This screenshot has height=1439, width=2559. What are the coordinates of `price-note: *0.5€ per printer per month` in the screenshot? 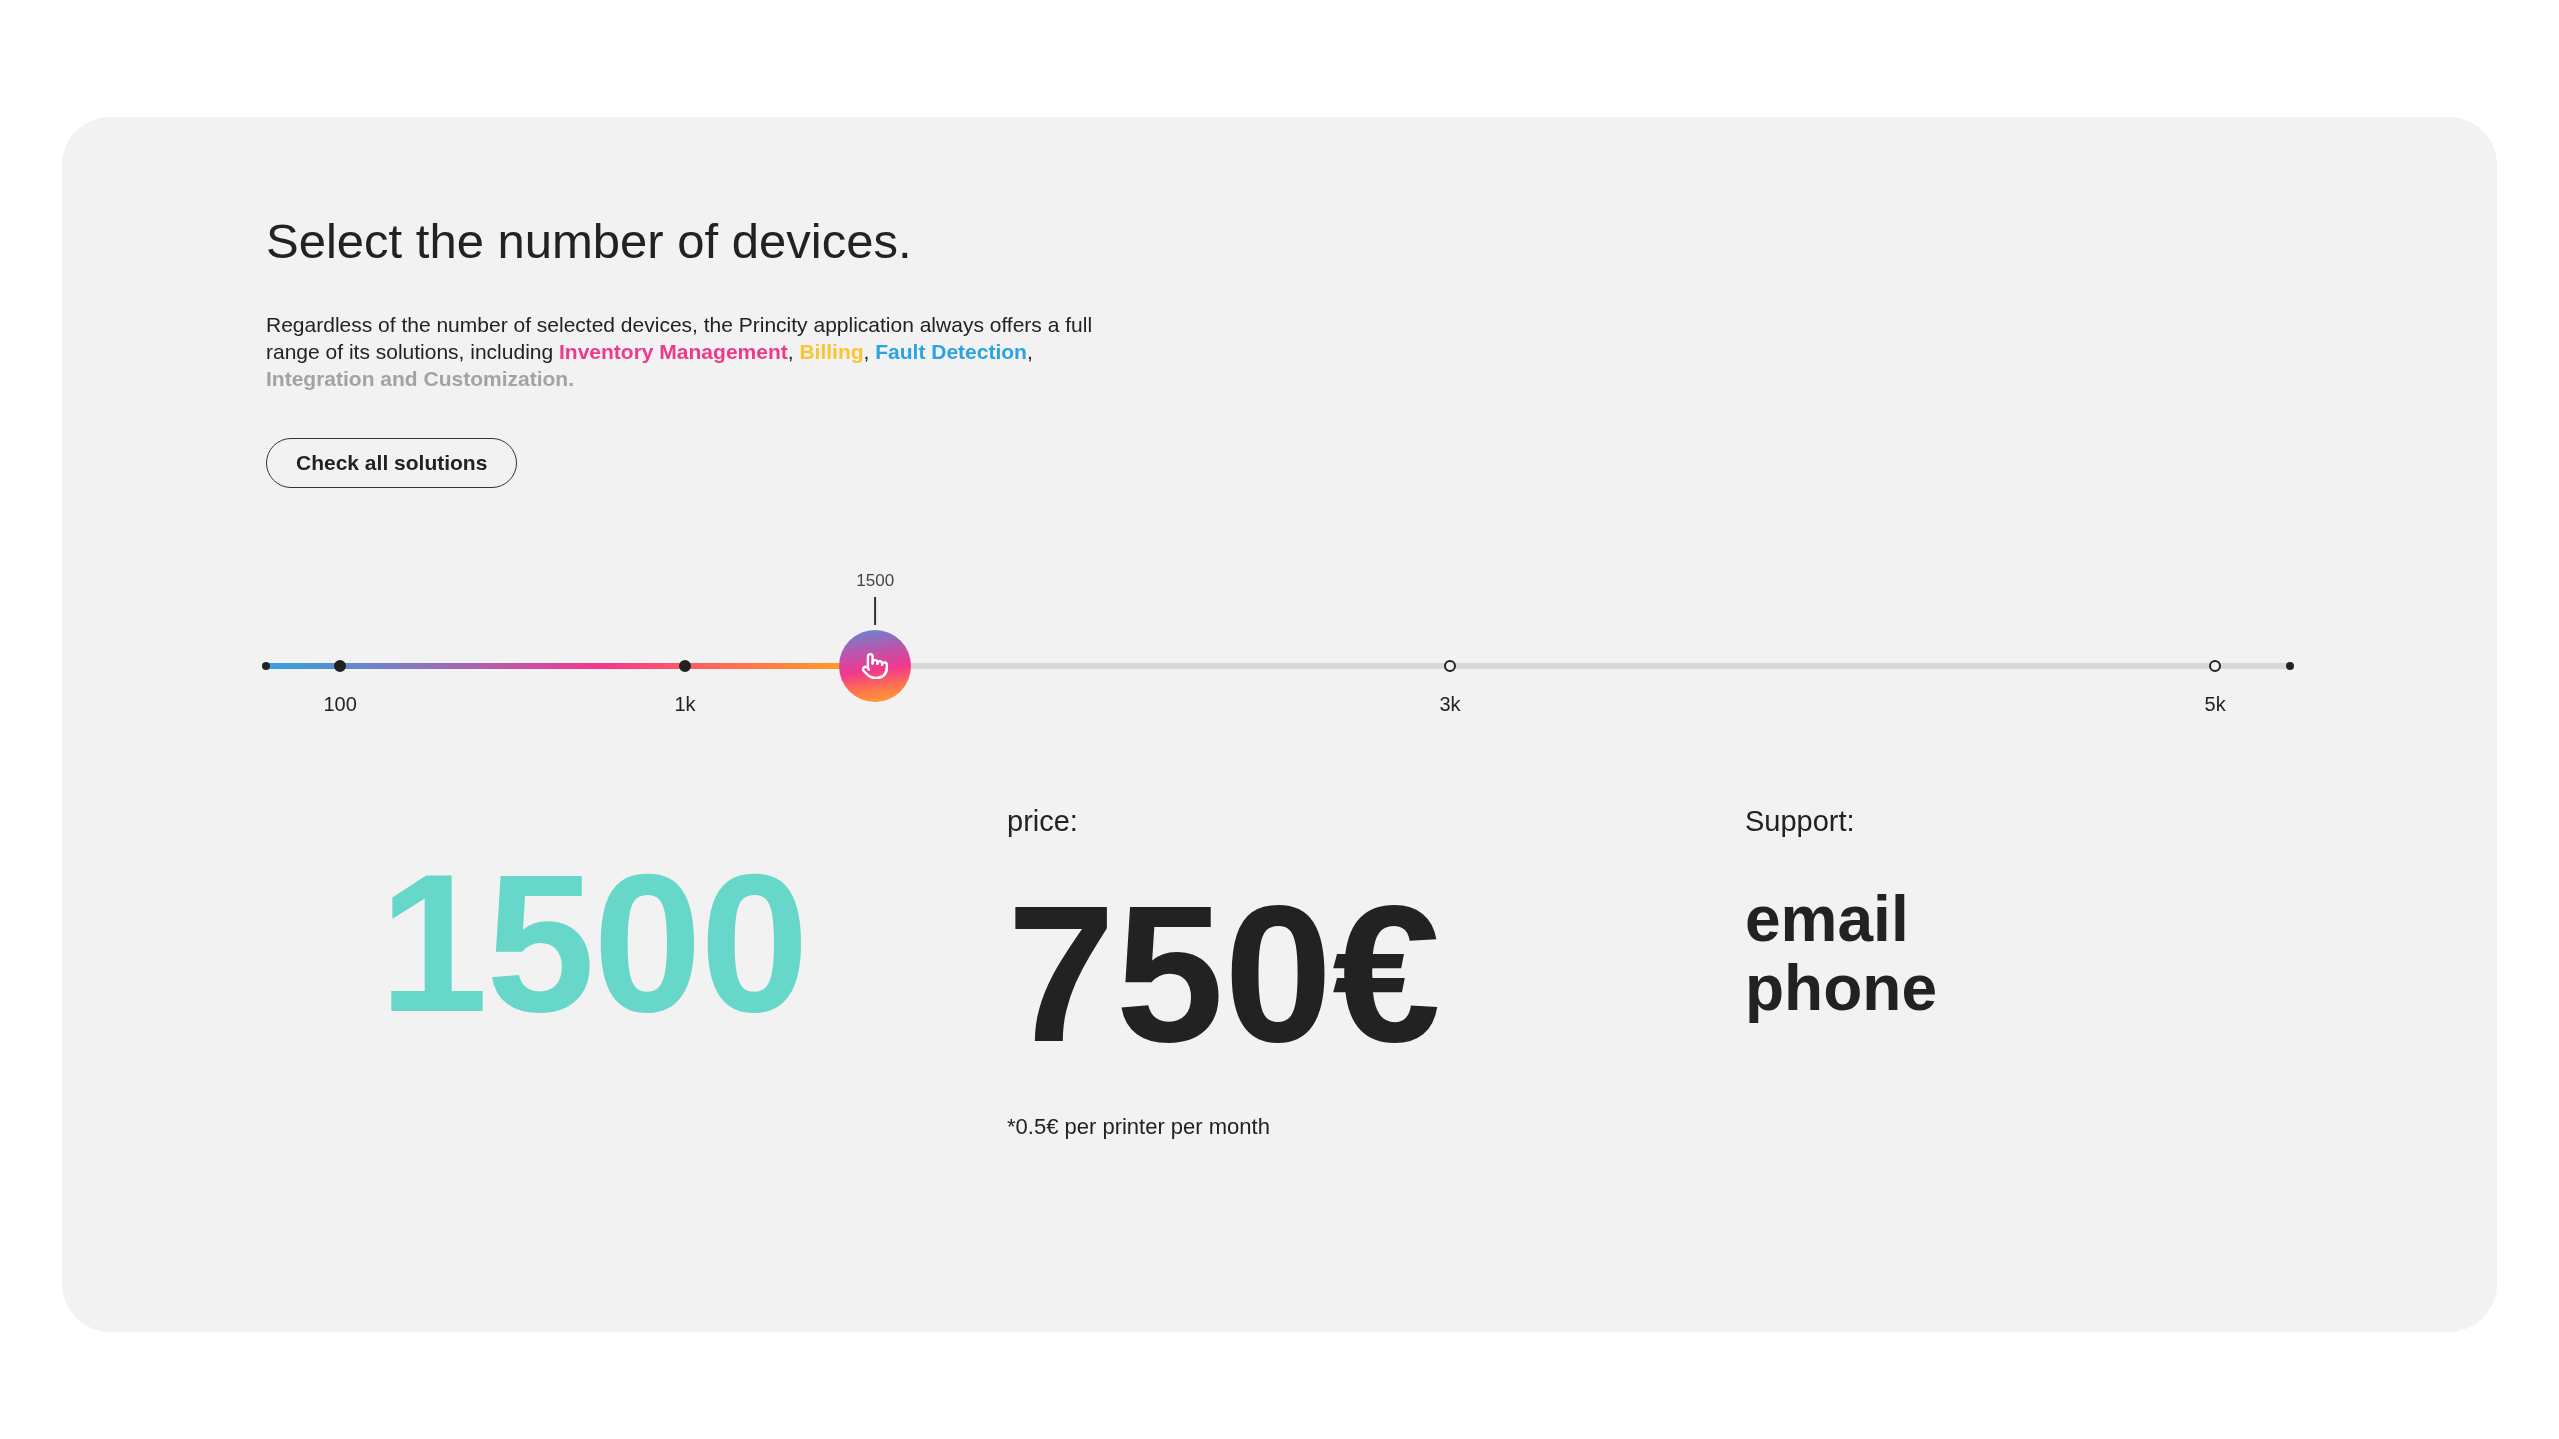 It's located at (1138, 1127).